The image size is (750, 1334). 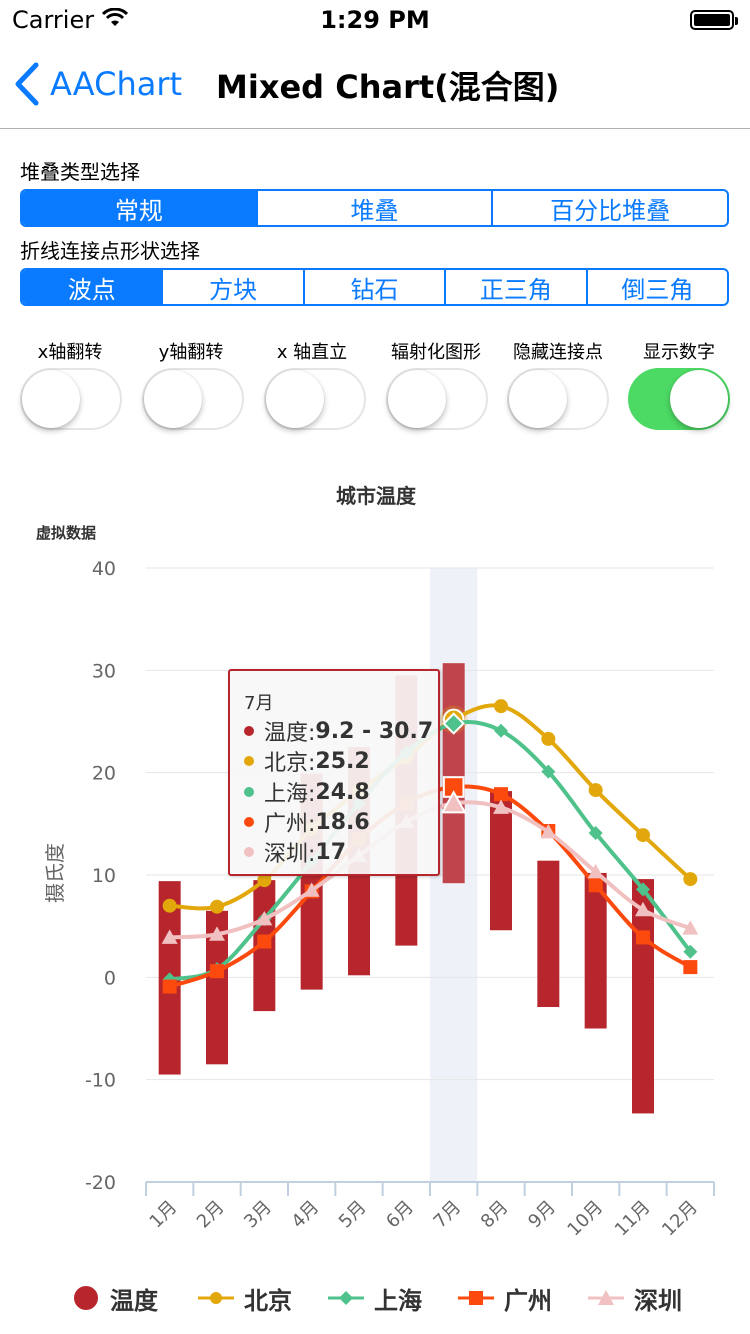 I want to click on legend-item-北京: 北京, so click(x=245, y=1298).